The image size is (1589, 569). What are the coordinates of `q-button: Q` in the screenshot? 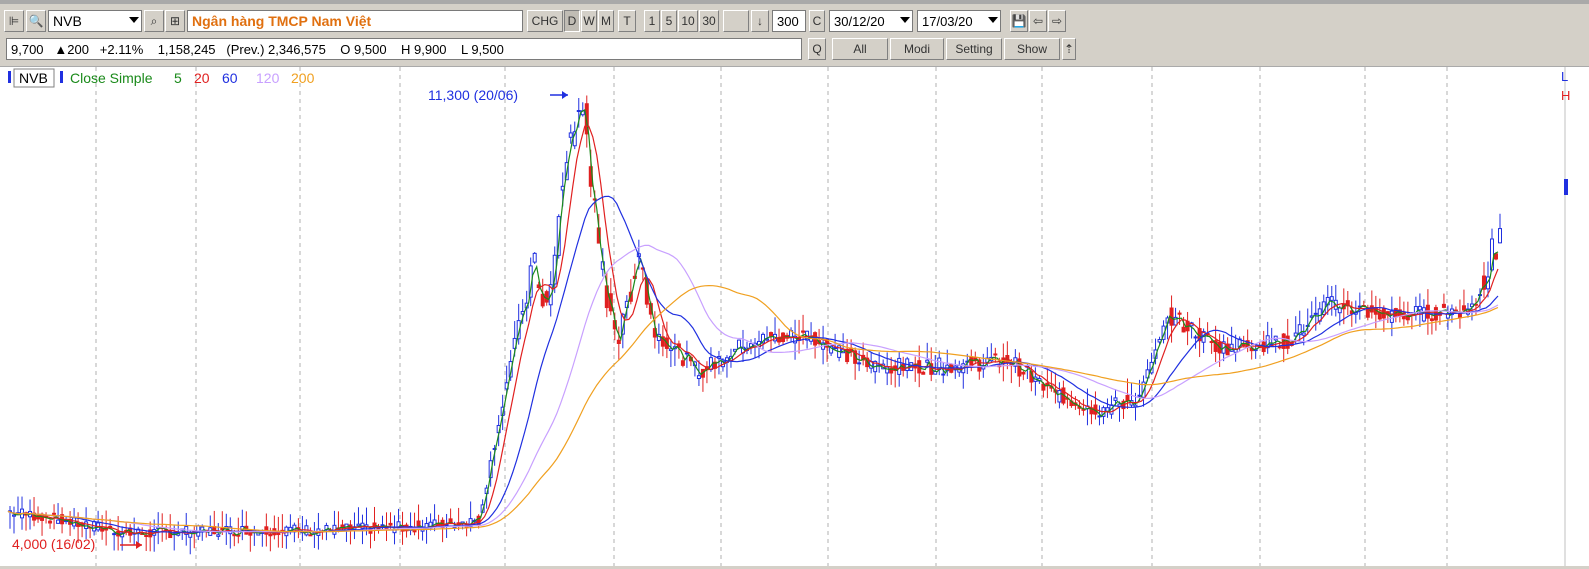 It's located at (817, 49).